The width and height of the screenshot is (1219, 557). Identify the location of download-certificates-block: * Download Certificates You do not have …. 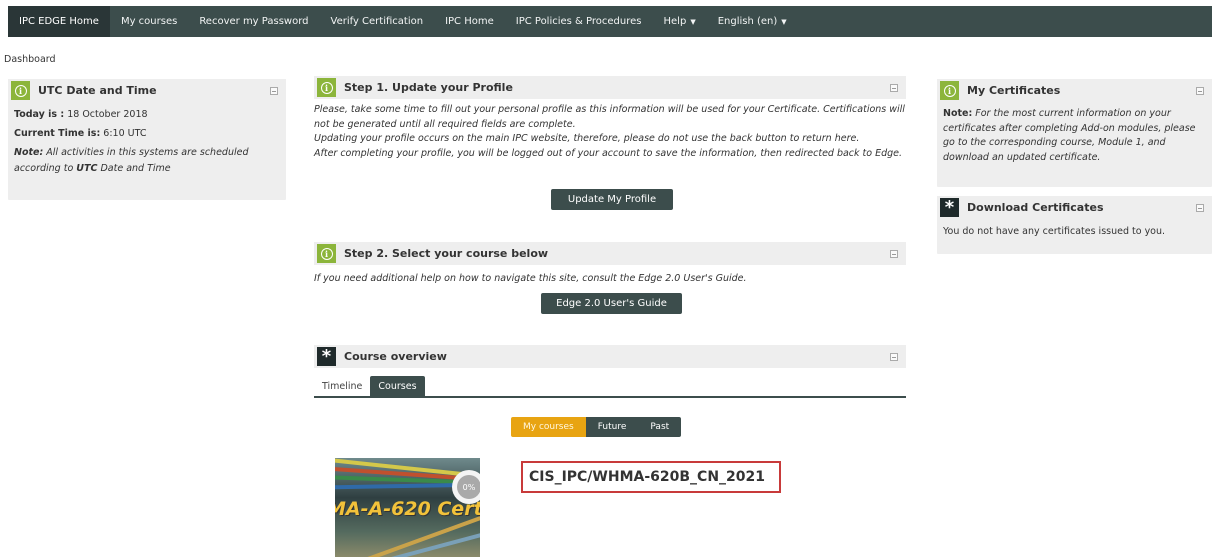
(1074, 225).